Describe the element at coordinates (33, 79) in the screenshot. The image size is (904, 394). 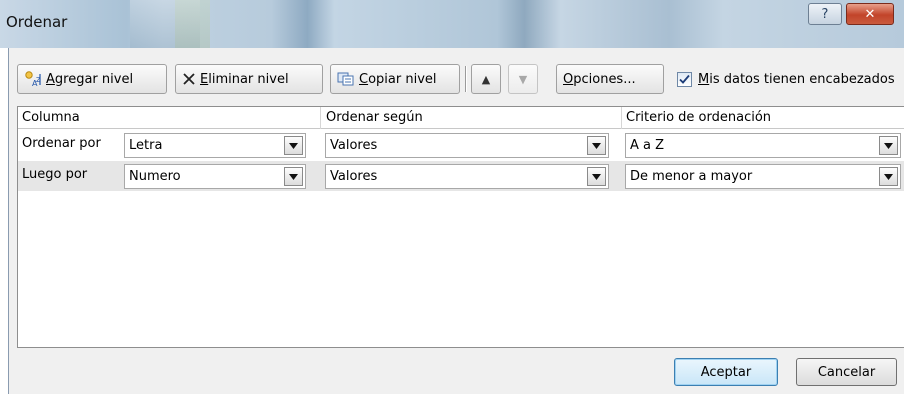
I see `add-level-icon: A Z` at that location.